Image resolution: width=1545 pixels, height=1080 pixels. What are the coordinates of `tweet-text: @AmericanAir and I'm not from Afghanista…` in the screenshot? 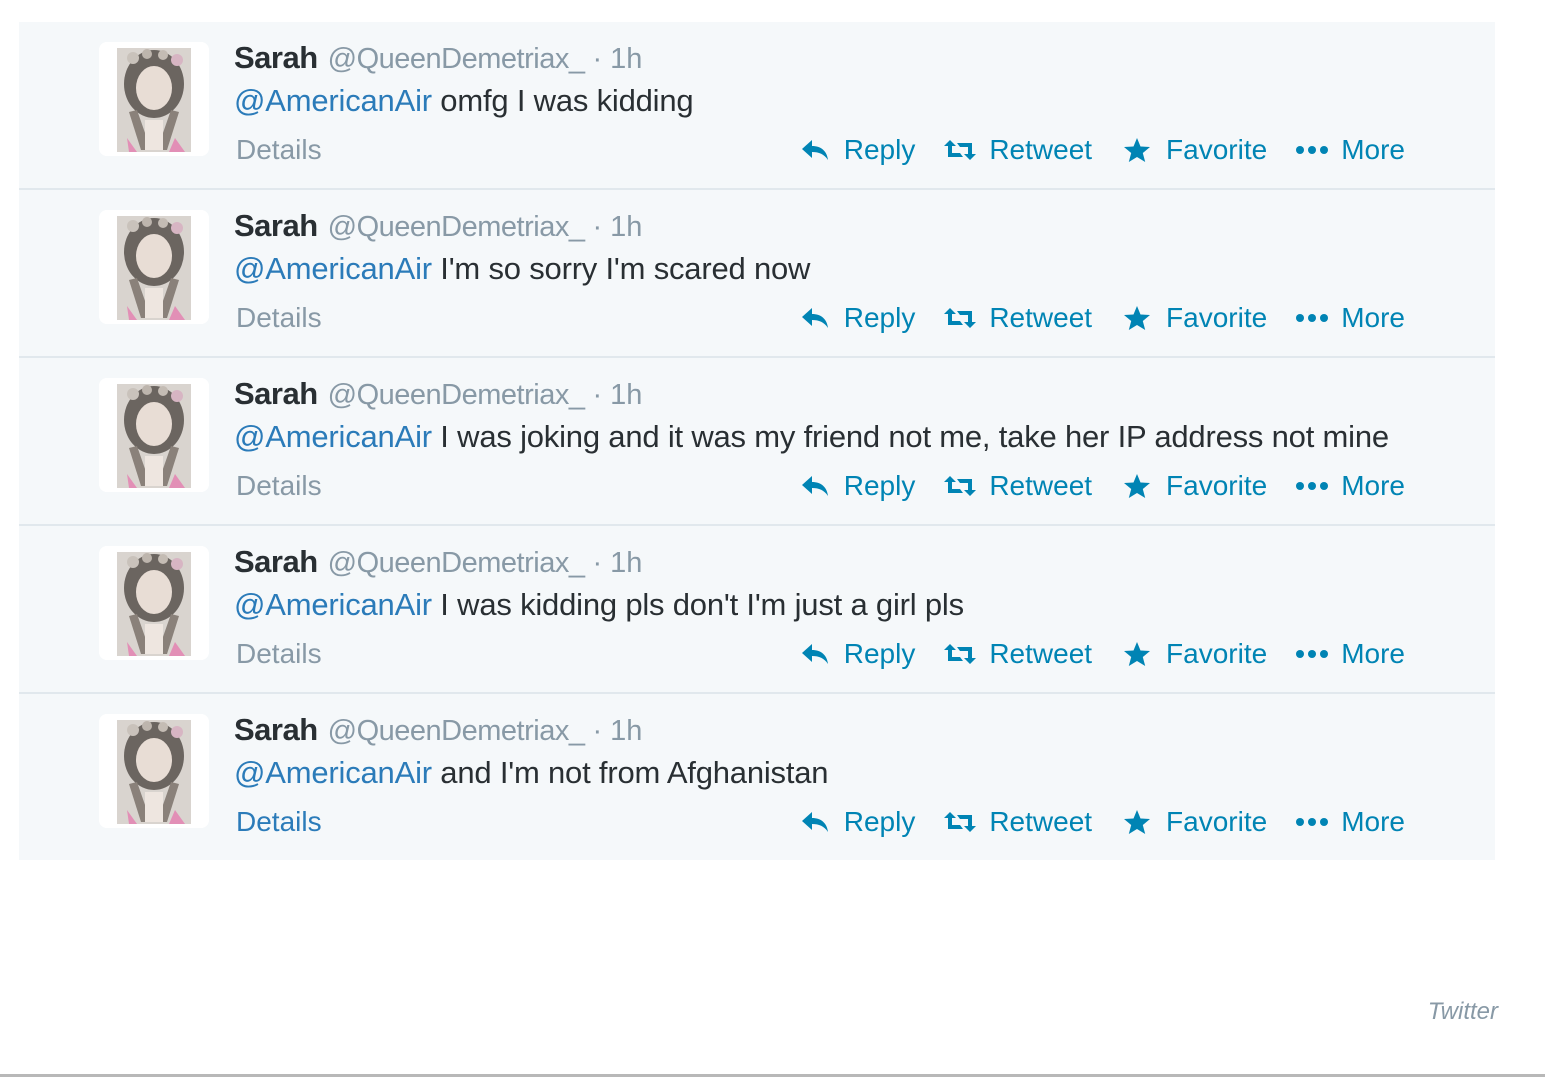 It's located at (819, 773).